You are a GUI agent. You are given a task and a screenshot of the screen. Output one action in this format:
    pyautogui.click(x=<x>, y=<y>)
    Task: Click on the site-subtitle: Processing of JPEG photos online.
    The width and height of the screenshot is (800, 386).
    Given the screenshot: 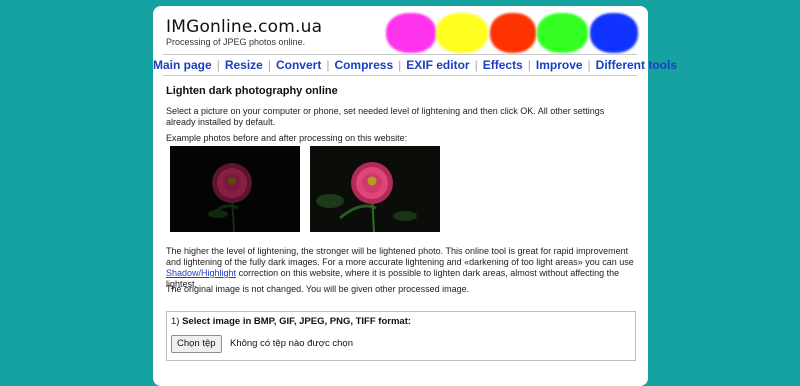 What is the action you would take?
    pyautogui.click(x=236, y=42)
    